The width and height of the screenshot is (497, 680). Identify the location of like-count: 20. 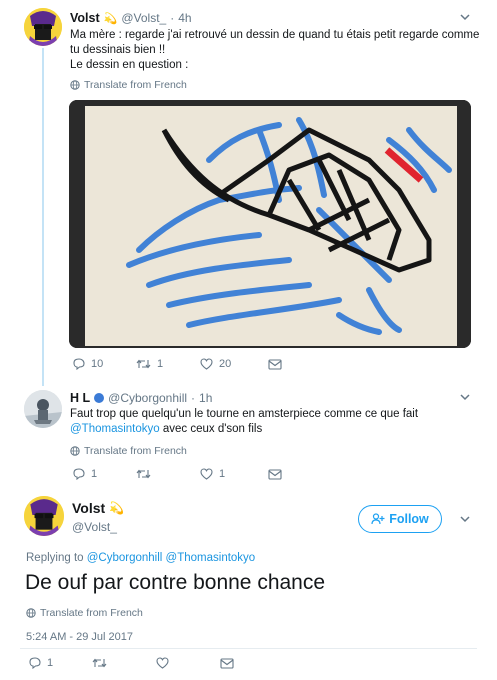
(225, 364).